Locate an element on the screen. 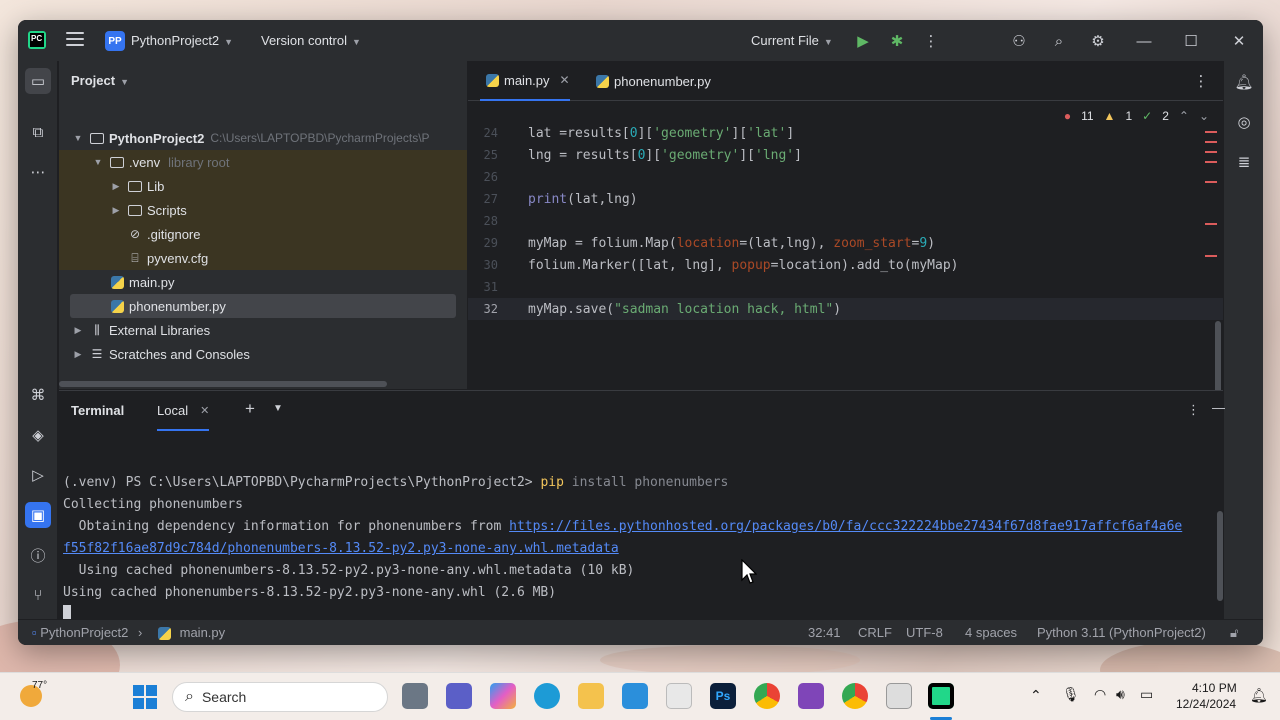 This screenshot has height=720, width=1280. close-icon: ✕ is located at coordinates (1239, 41).